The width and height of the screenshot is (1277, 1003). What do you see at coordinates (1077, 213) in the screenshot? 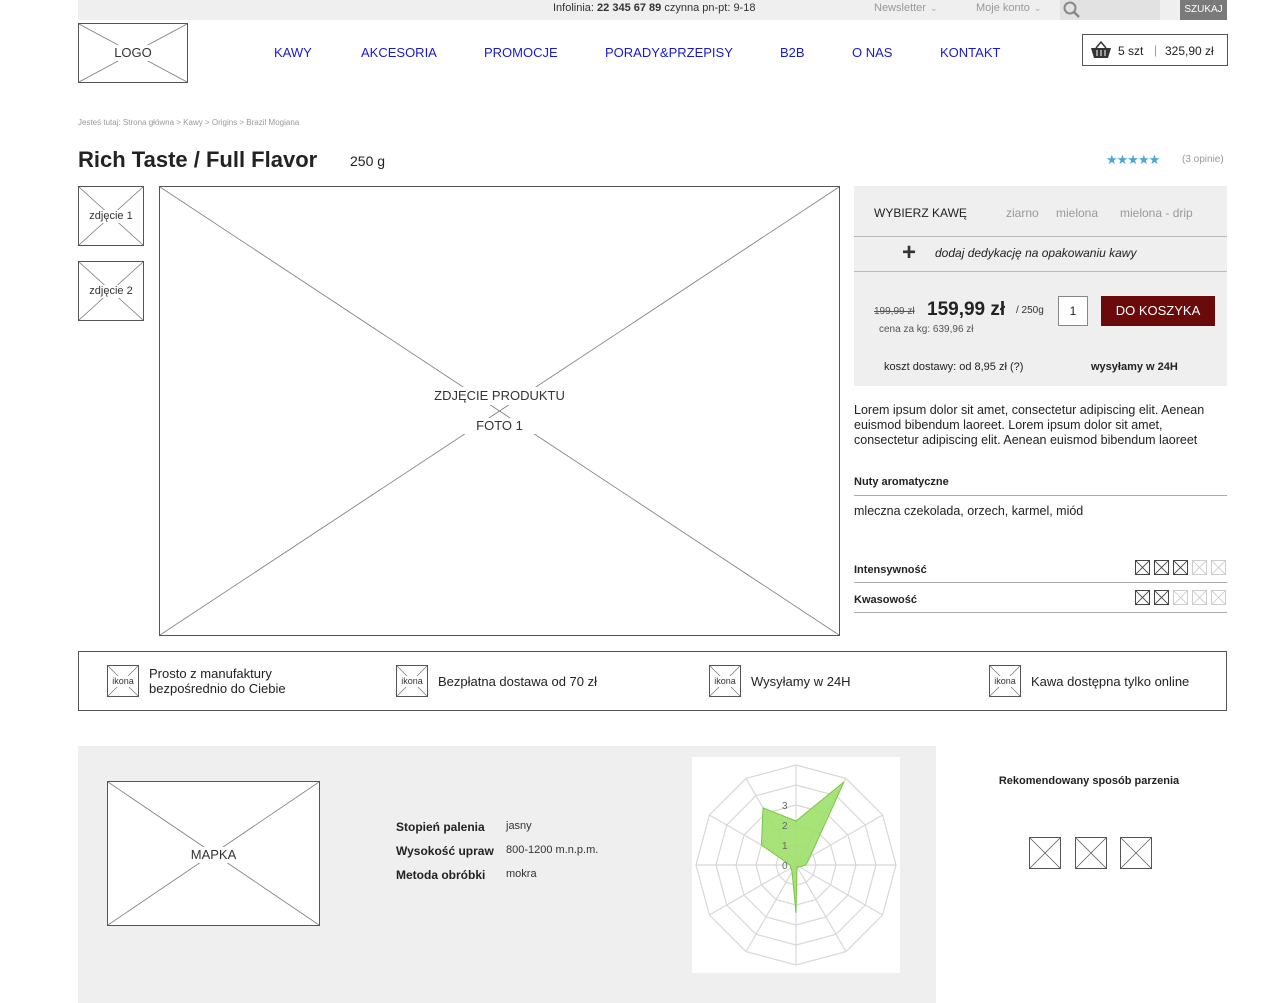
I see `option-mielona: mielona` at bounding box center [1077, 213].